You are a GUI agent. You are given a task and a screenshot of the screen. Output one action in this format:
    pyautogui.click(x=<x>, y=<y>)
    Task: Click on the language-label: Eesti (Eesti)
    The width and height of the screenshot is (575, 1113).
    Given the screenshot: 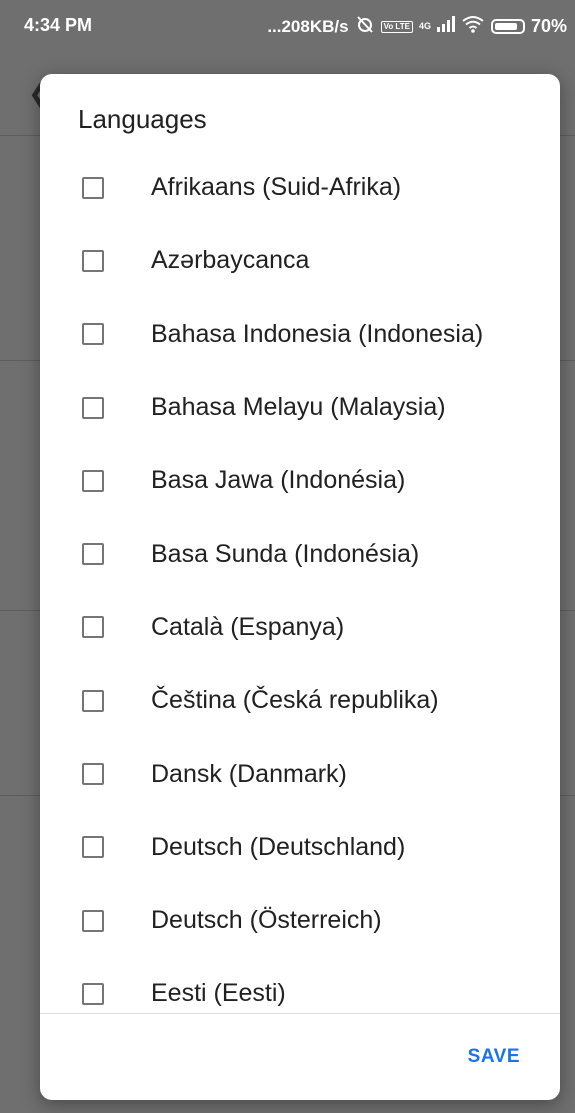 What is the action you would take?
    pyautogui.click(x=218, y=993)
    